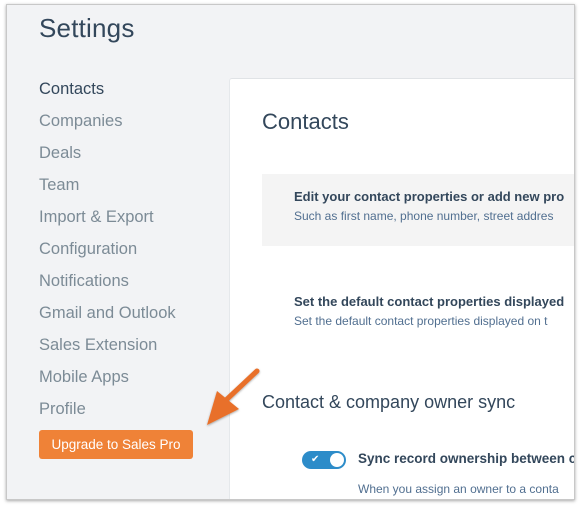  What do you see at coordinates (324, 460) in the screenshot?
I see `sync-ownership-toggle: ✔` at bounding box center [324, 460].